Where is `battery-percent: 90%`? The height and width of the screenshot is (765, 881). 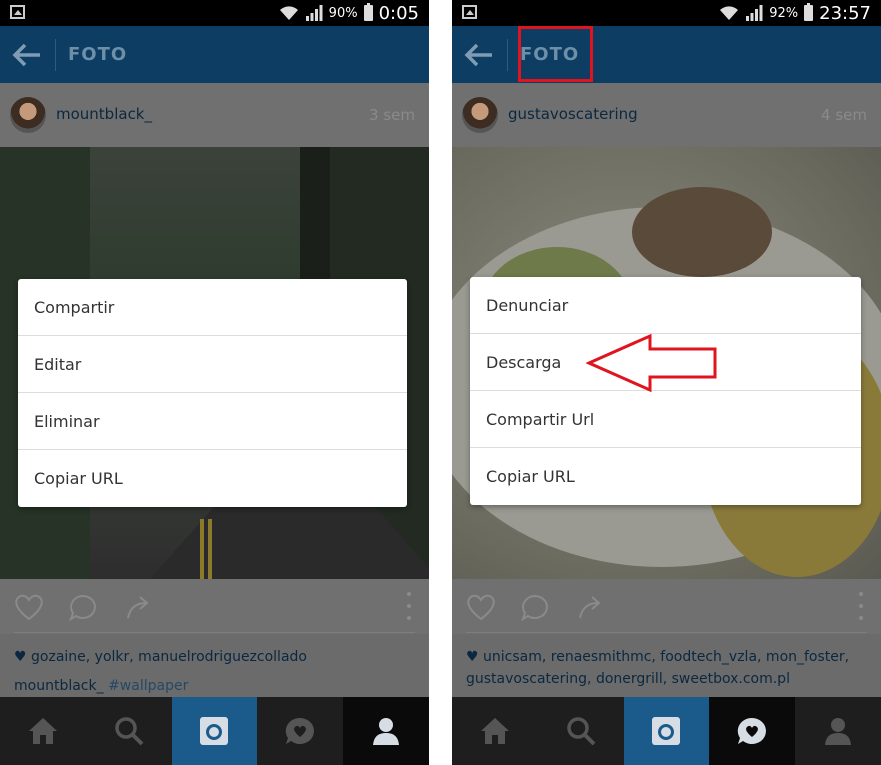 battery-percent: 90% is located at coordinates (343, 13).